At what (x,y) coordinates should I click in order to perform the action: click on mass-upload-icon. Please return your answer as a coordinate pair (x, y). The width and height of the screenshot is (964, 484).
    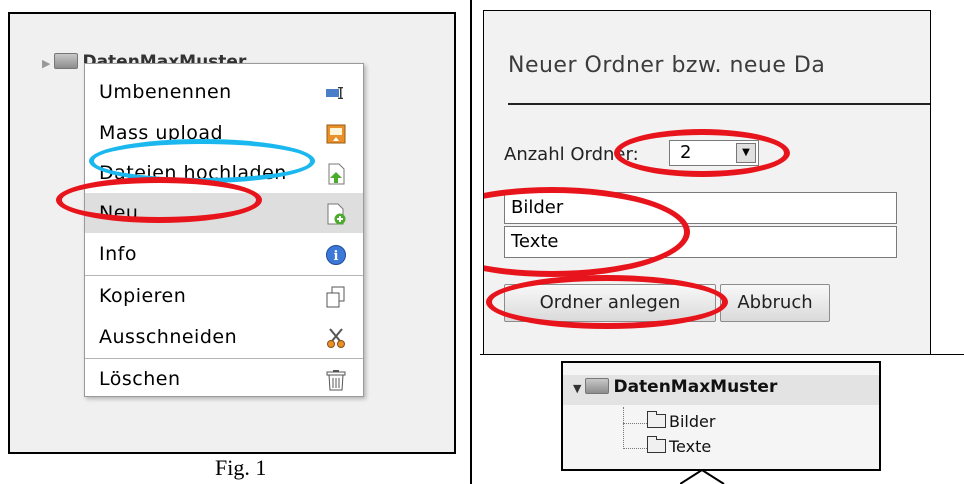
    Looking at the image, I should click on (336, 134).